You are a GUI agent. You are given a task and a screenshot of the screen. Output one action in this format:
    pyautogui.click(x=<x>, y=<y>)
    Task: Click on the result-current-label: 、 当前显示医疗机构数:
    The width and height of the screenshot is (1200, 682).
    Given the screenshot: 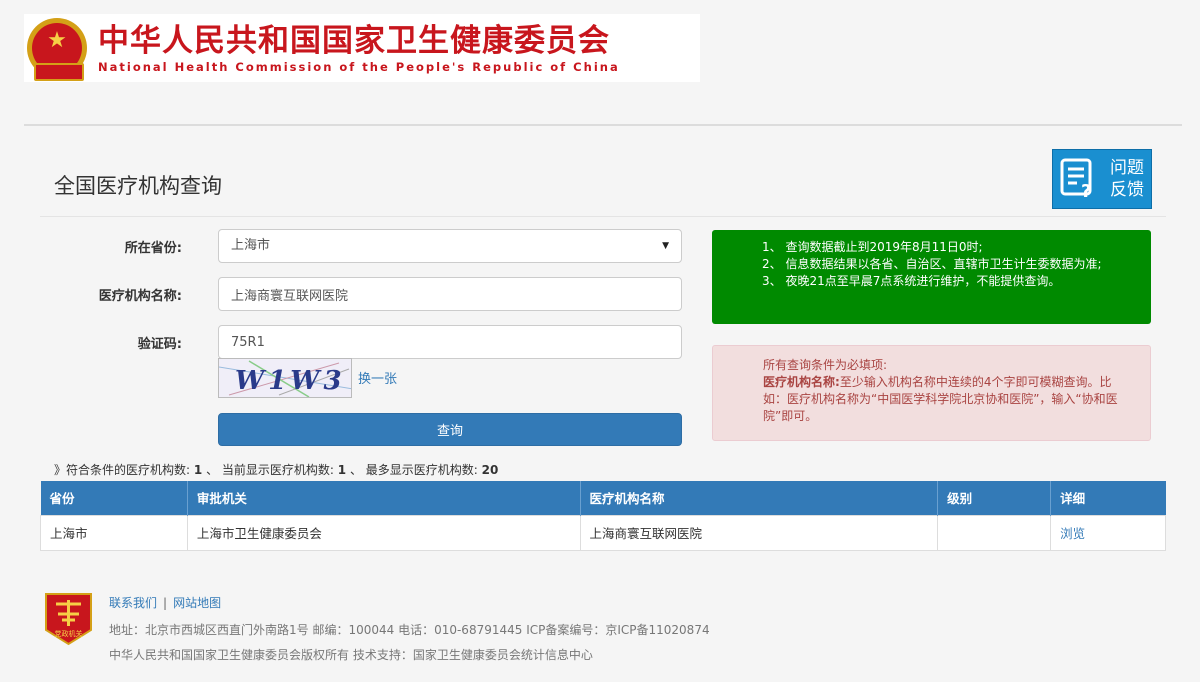 What is the action you would take?
    pyautogui.click(x=270, y=470)
    